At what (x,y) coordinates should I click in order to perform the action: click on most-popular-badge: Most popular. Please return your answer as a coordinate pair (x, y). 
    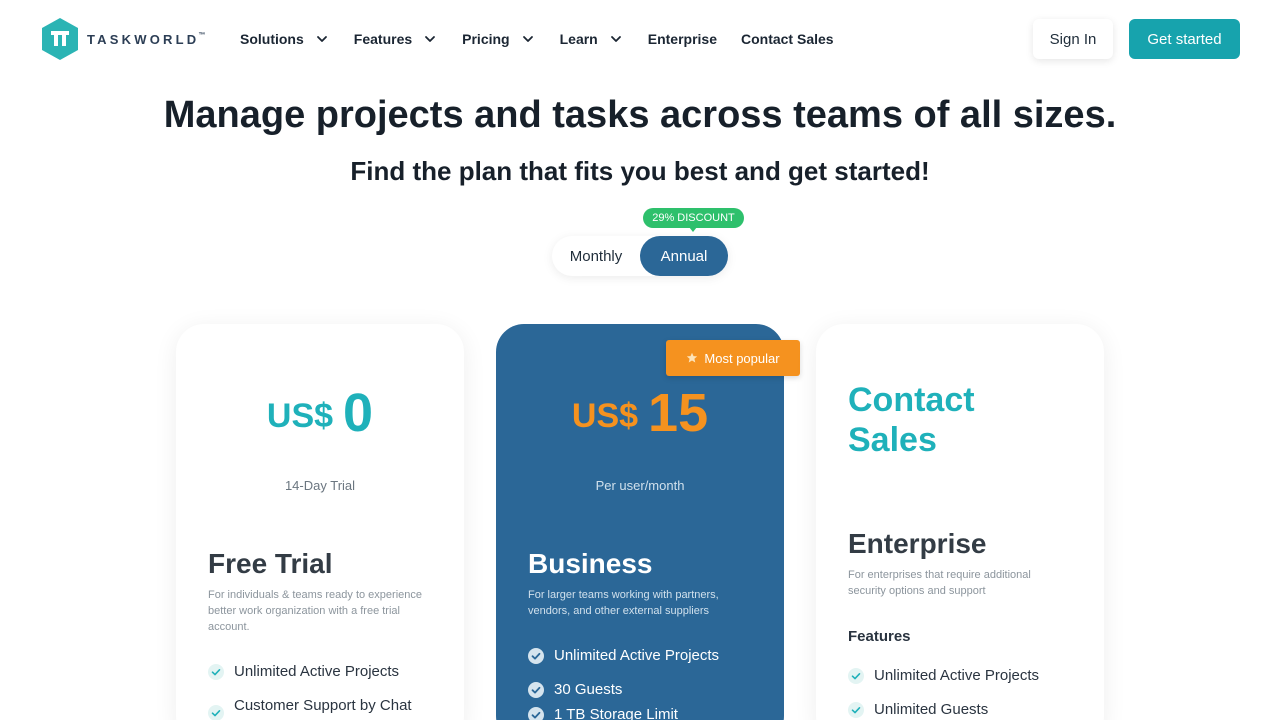
    Looking at the image, I should click on (733, 358).